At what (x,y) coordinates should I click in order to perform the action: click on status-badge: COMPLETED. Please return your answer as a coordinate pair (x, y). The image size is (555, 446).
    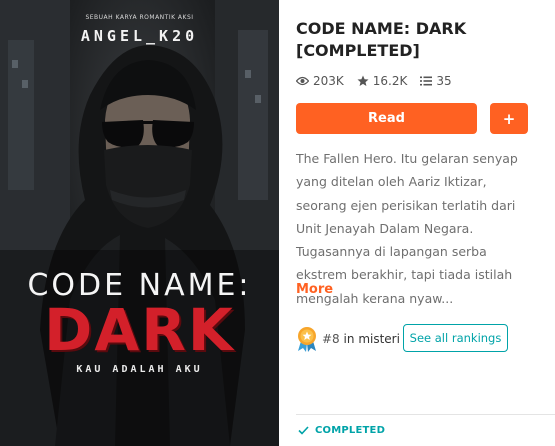
    Looking at the image, I should click on (341, 430).